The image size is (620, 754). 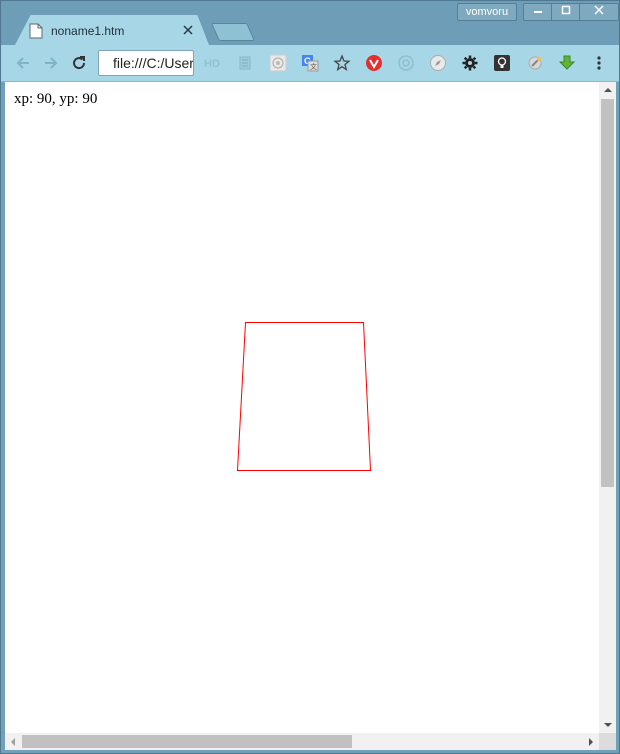 I want to click on back-button, so click(x=23, y=63).